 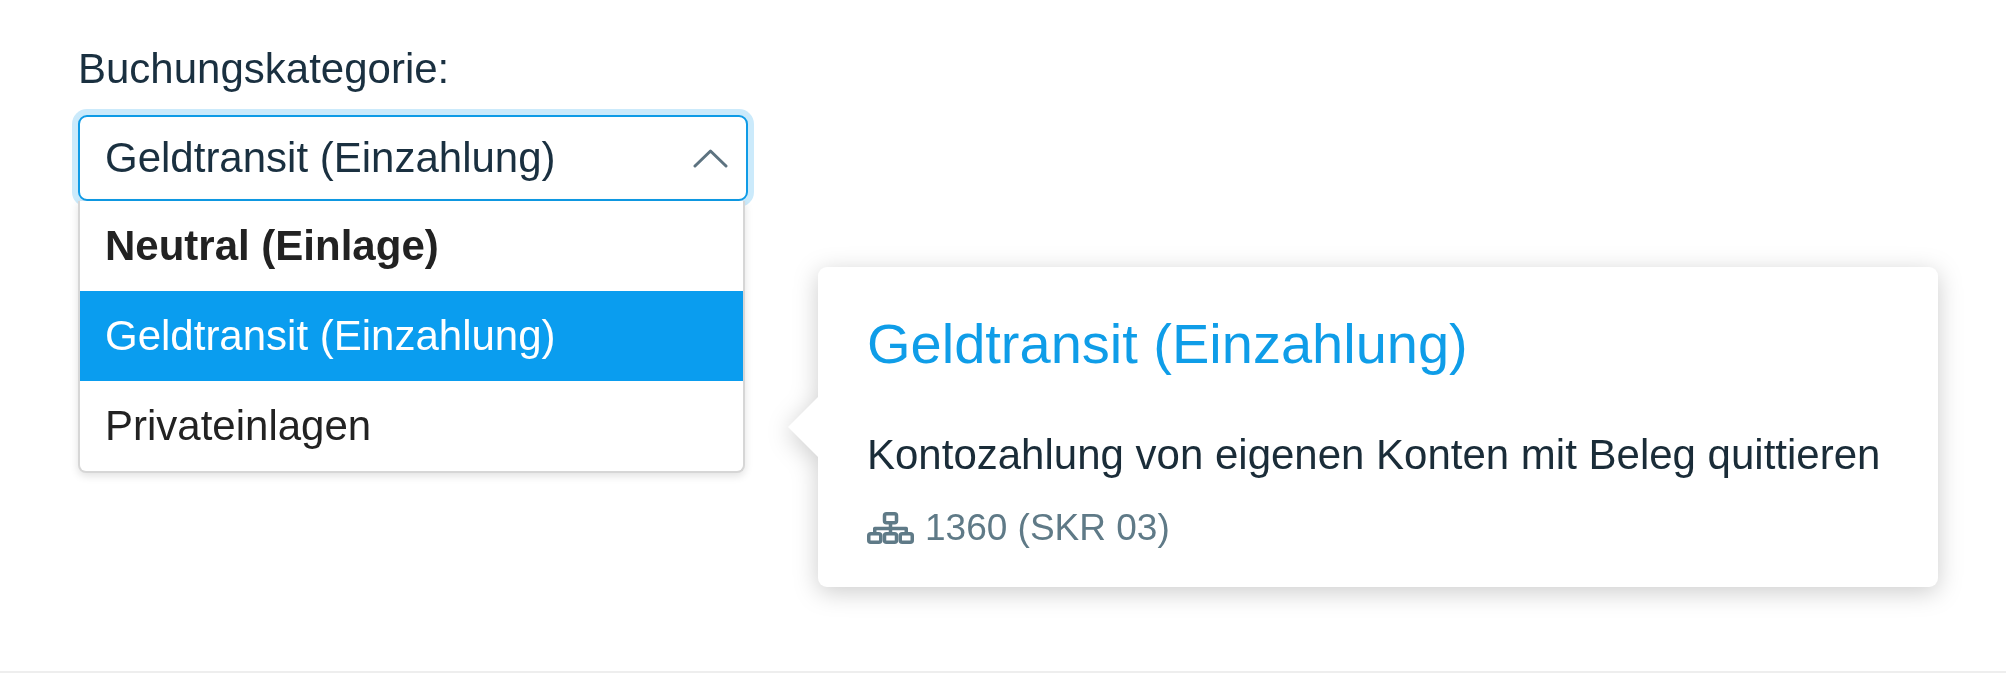 I want to click on hierarchy-icon, so click(x=890, y=528).